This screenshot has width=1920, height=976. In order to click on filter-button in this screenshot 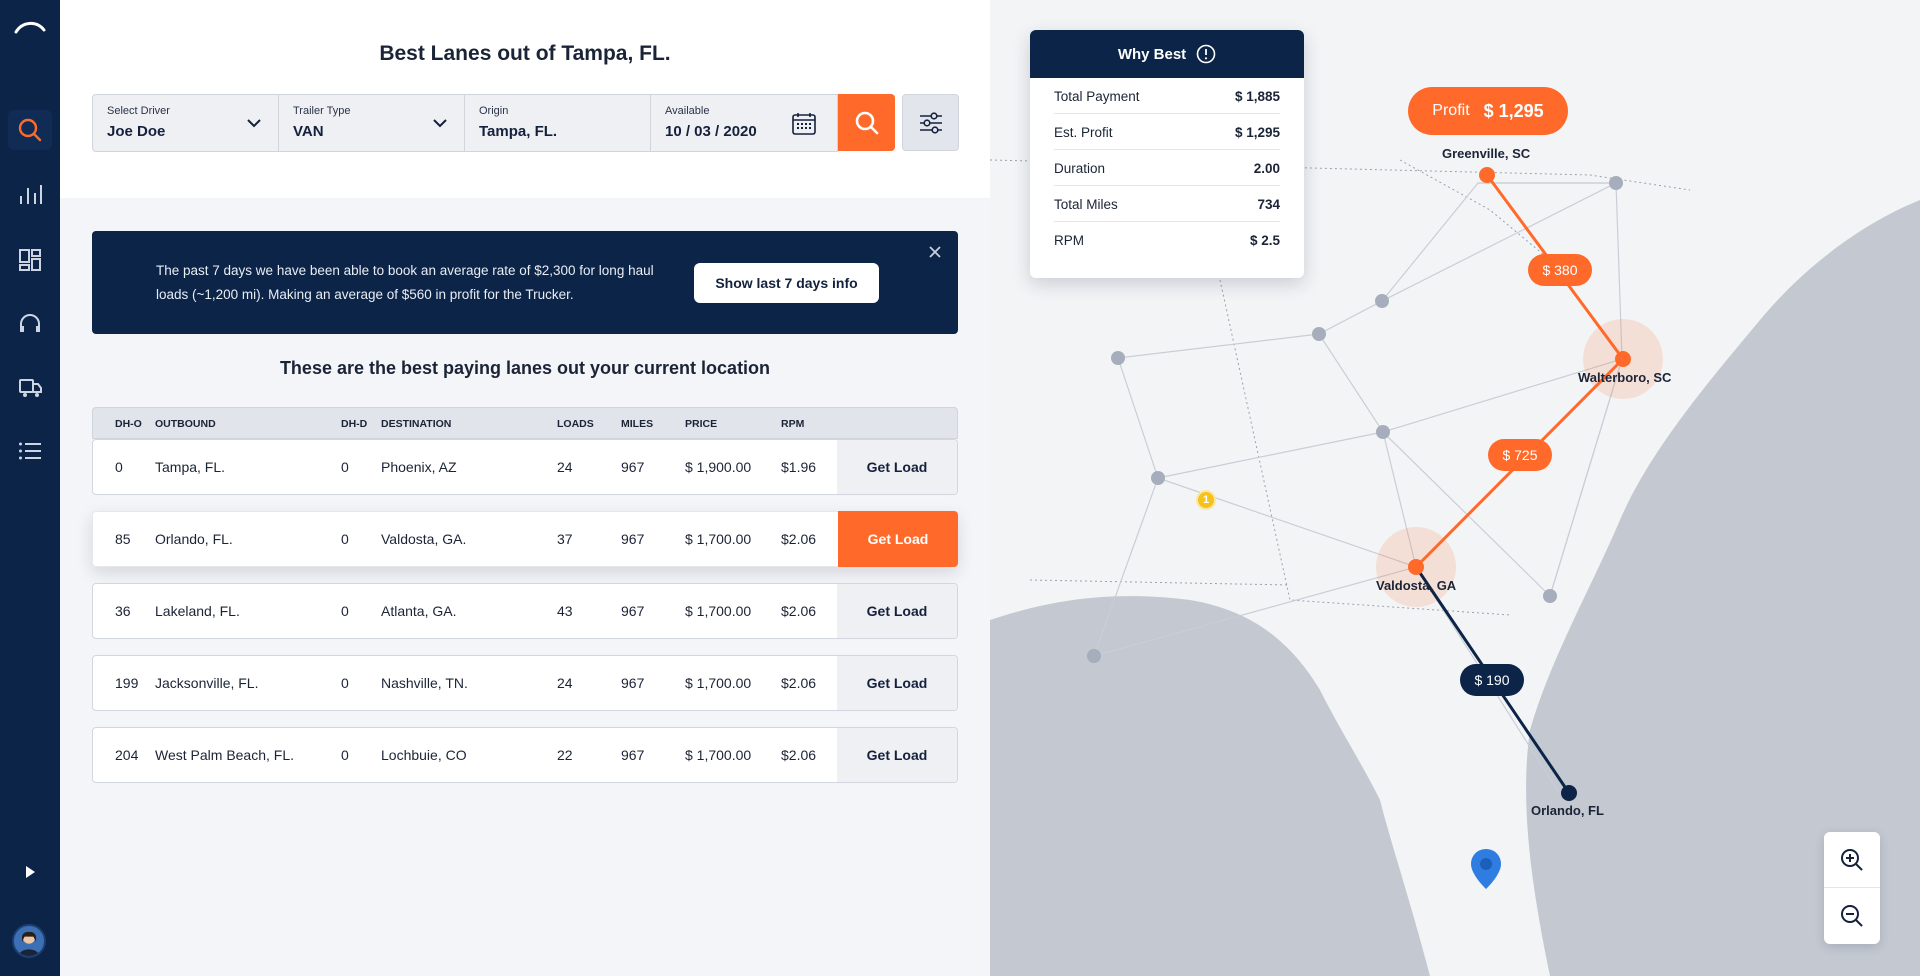, I will do `click(930, 122)`.